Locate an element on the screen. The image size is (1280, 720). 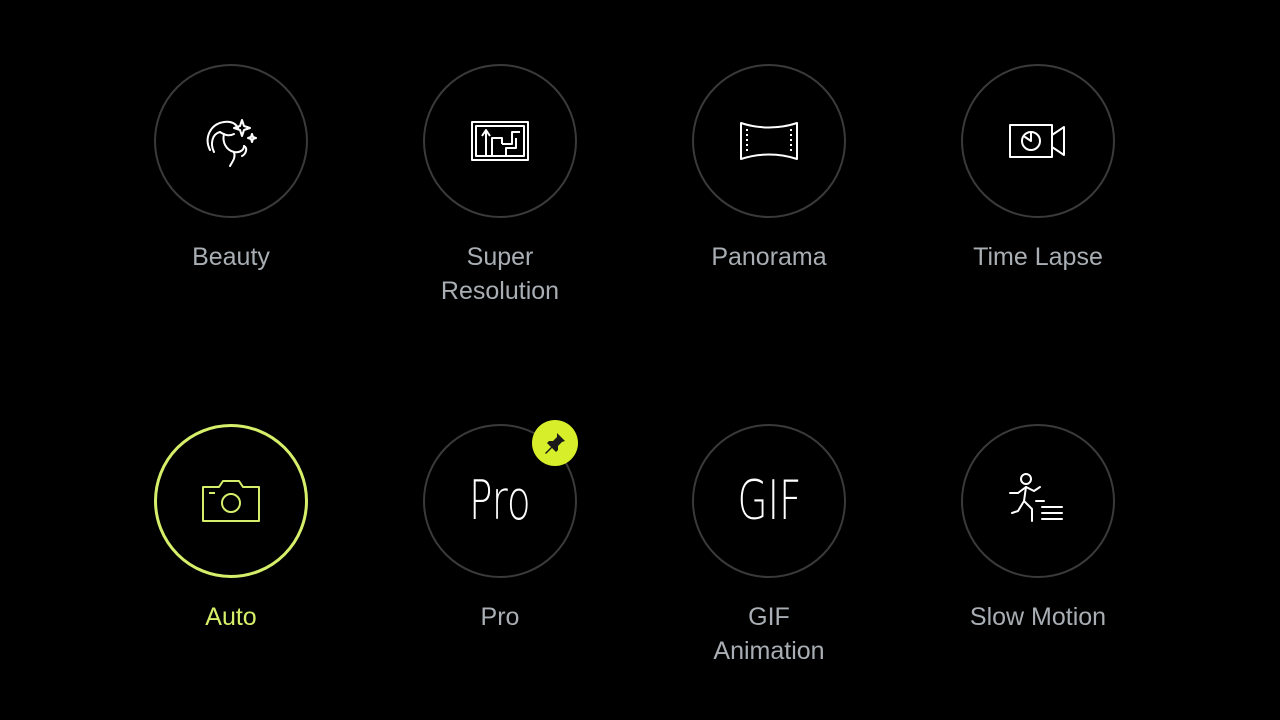
mode-label: Panorama is located at coordinates (769, 257).